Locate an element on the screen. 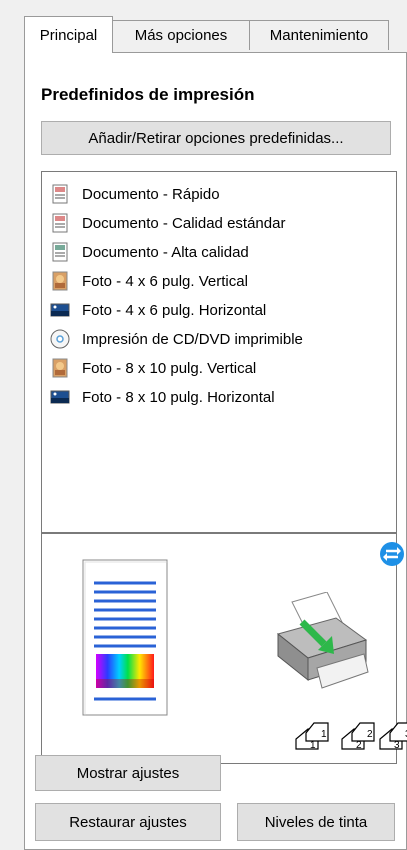 The image size is (407, 850). list-item-label: Foto - 8 x 10 pulg. Horizontal is located at coordinates (178, 397).